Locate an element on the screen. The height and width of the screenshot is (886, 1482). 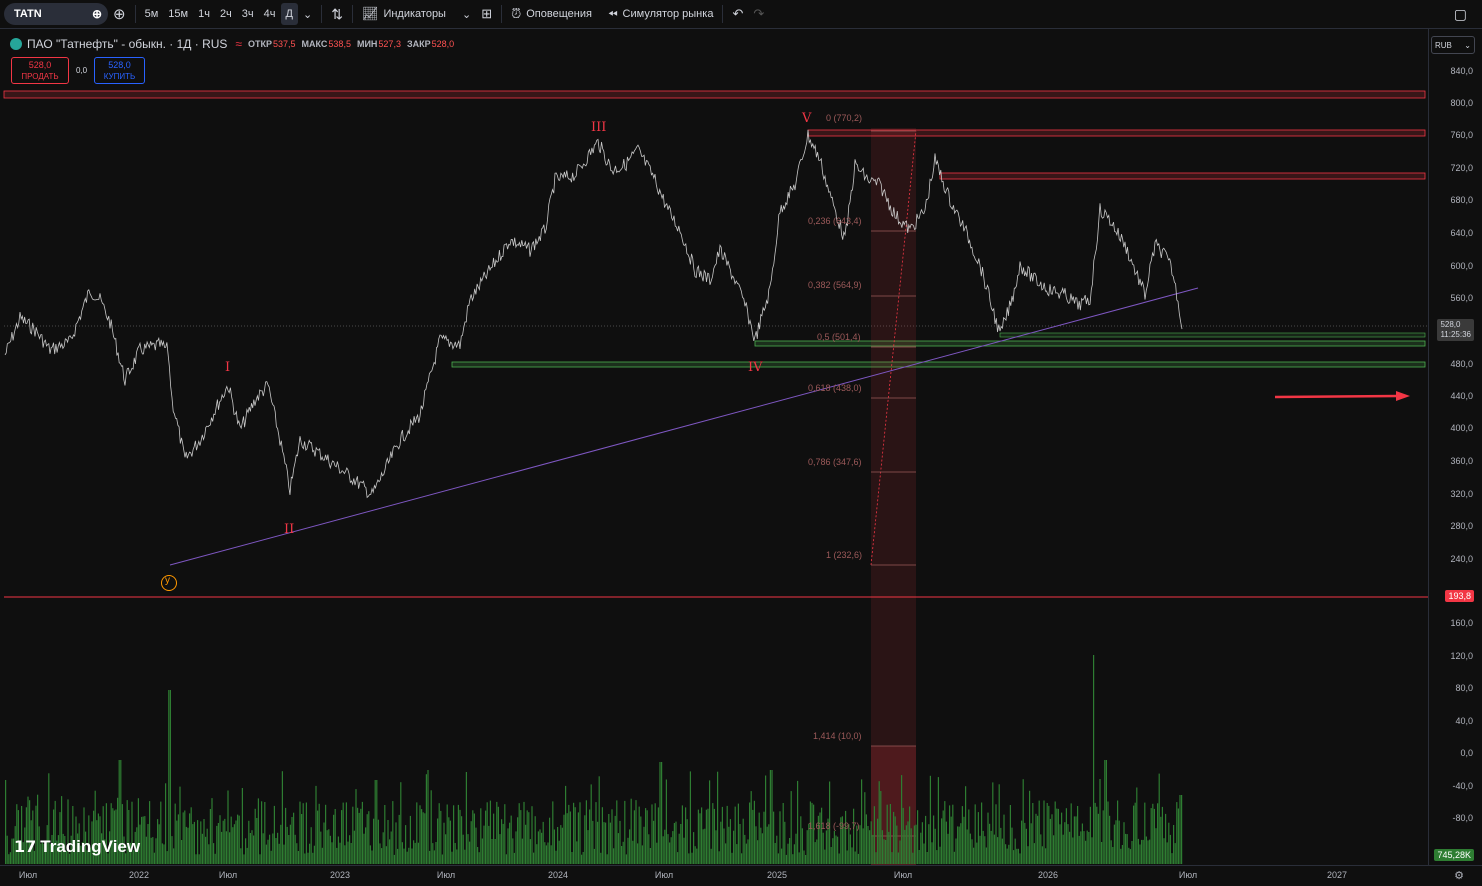
indicators-button: 📈︎ Индикаторы is located at coordinates (404, 14).